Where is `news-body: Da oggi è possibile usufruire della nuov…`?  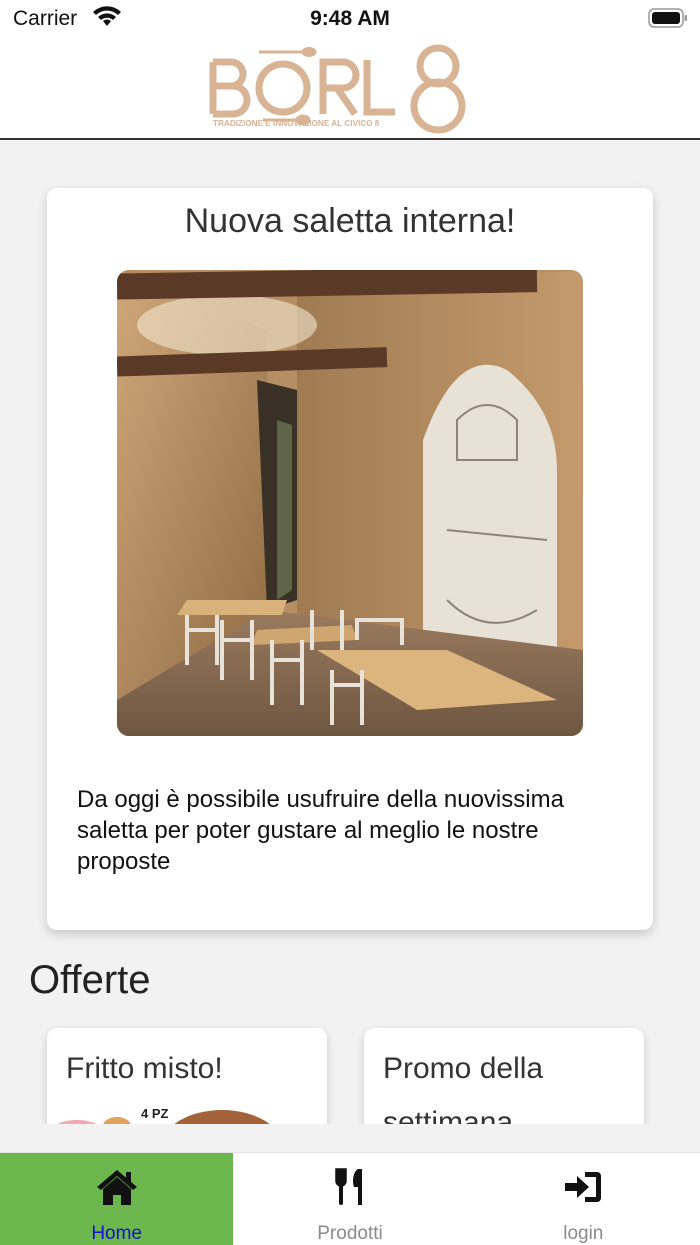
news-body: Da oggi è possibile usufruire della nuov… is located at coordinates (320, 830).